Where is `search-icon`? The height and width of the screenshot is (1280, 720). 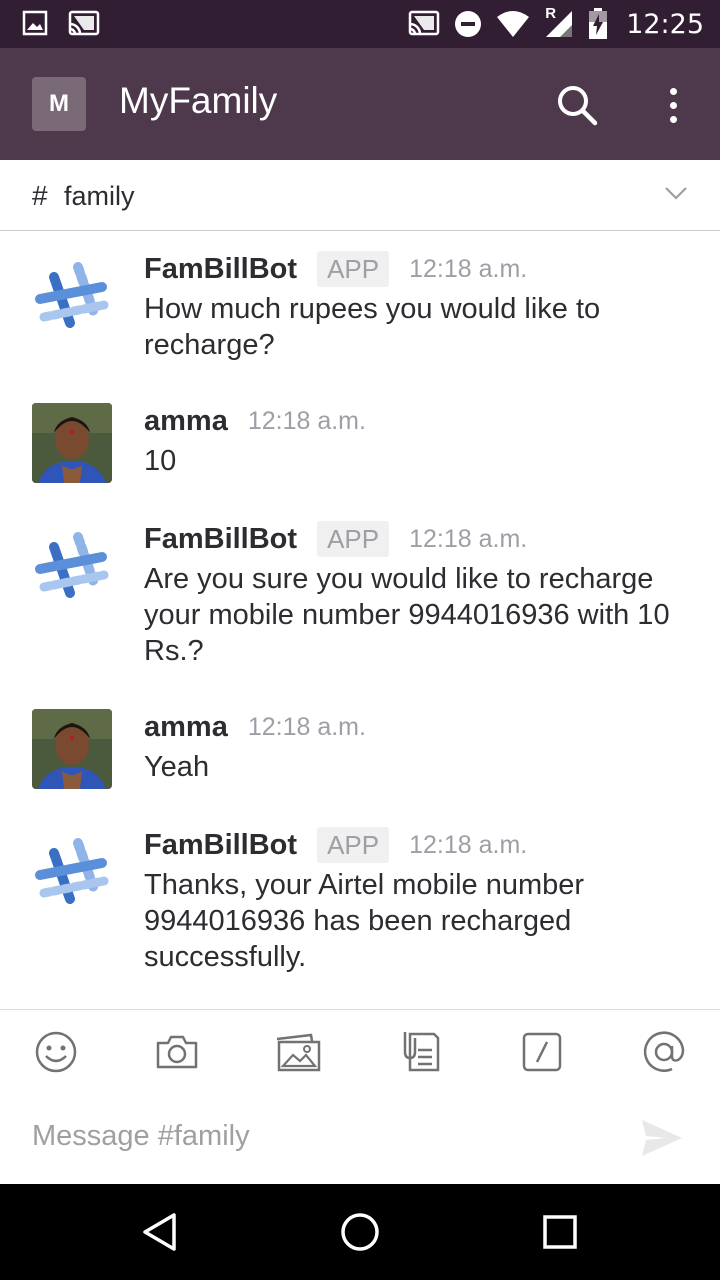
search-icon is located at coordinates (577, 105).